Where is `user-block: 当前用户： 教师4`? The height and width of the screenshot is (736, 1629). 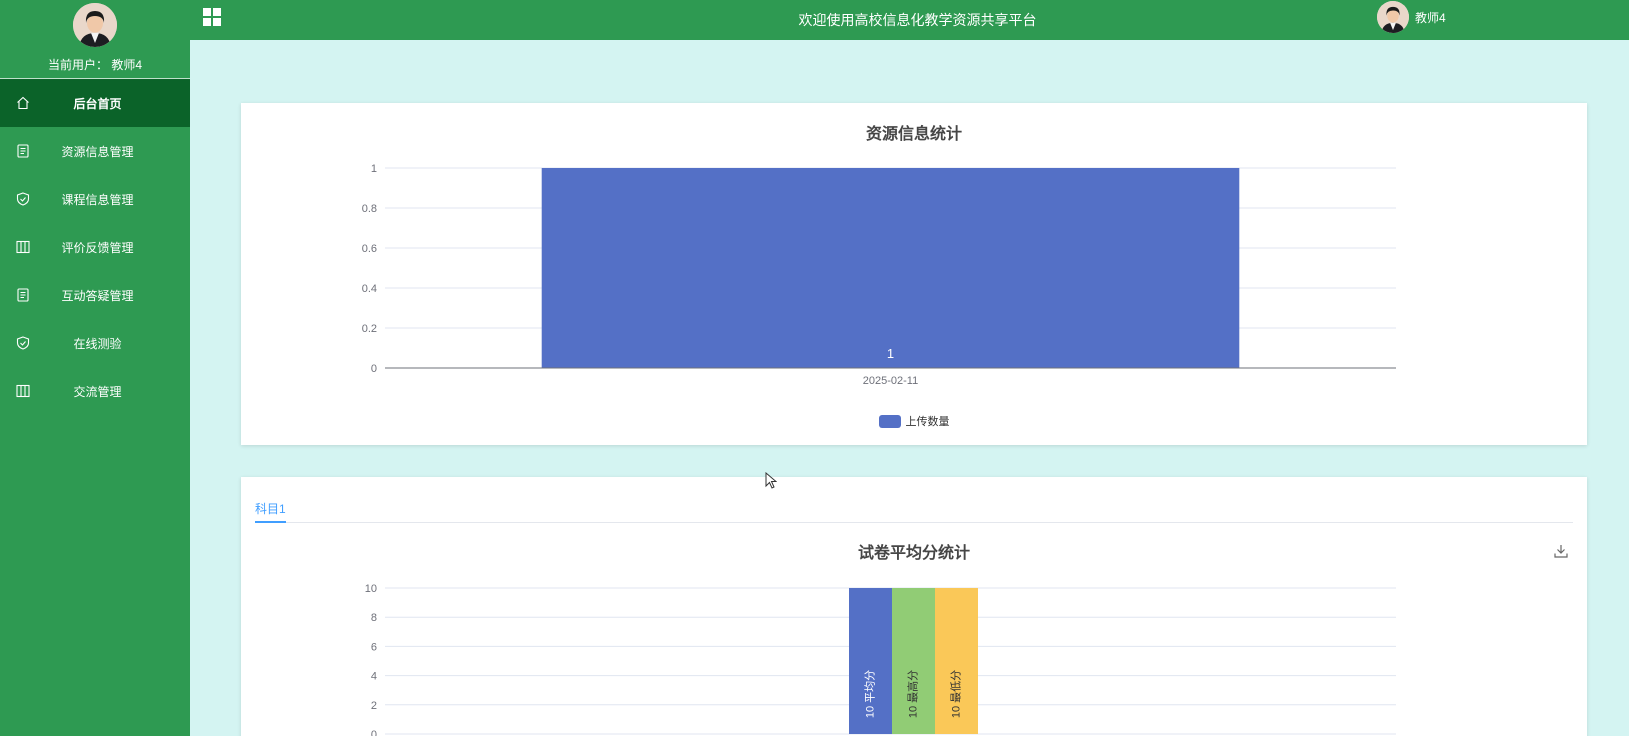 user-block: 当前用户： 教师4 is located at coordinates (95, 41).